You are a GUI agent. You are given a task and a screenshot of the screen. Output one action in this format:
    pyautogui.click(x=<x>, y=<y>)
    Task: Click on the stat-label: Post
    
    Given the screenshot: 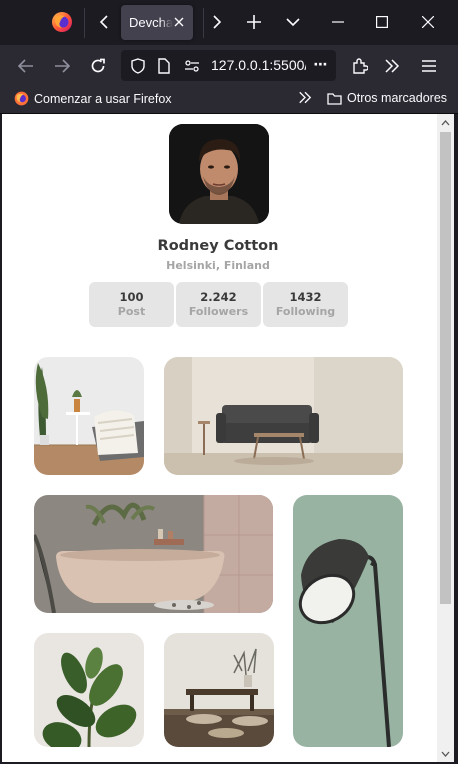 What is the action you would take?
    pyautogui.click(x=131, y=311)
    